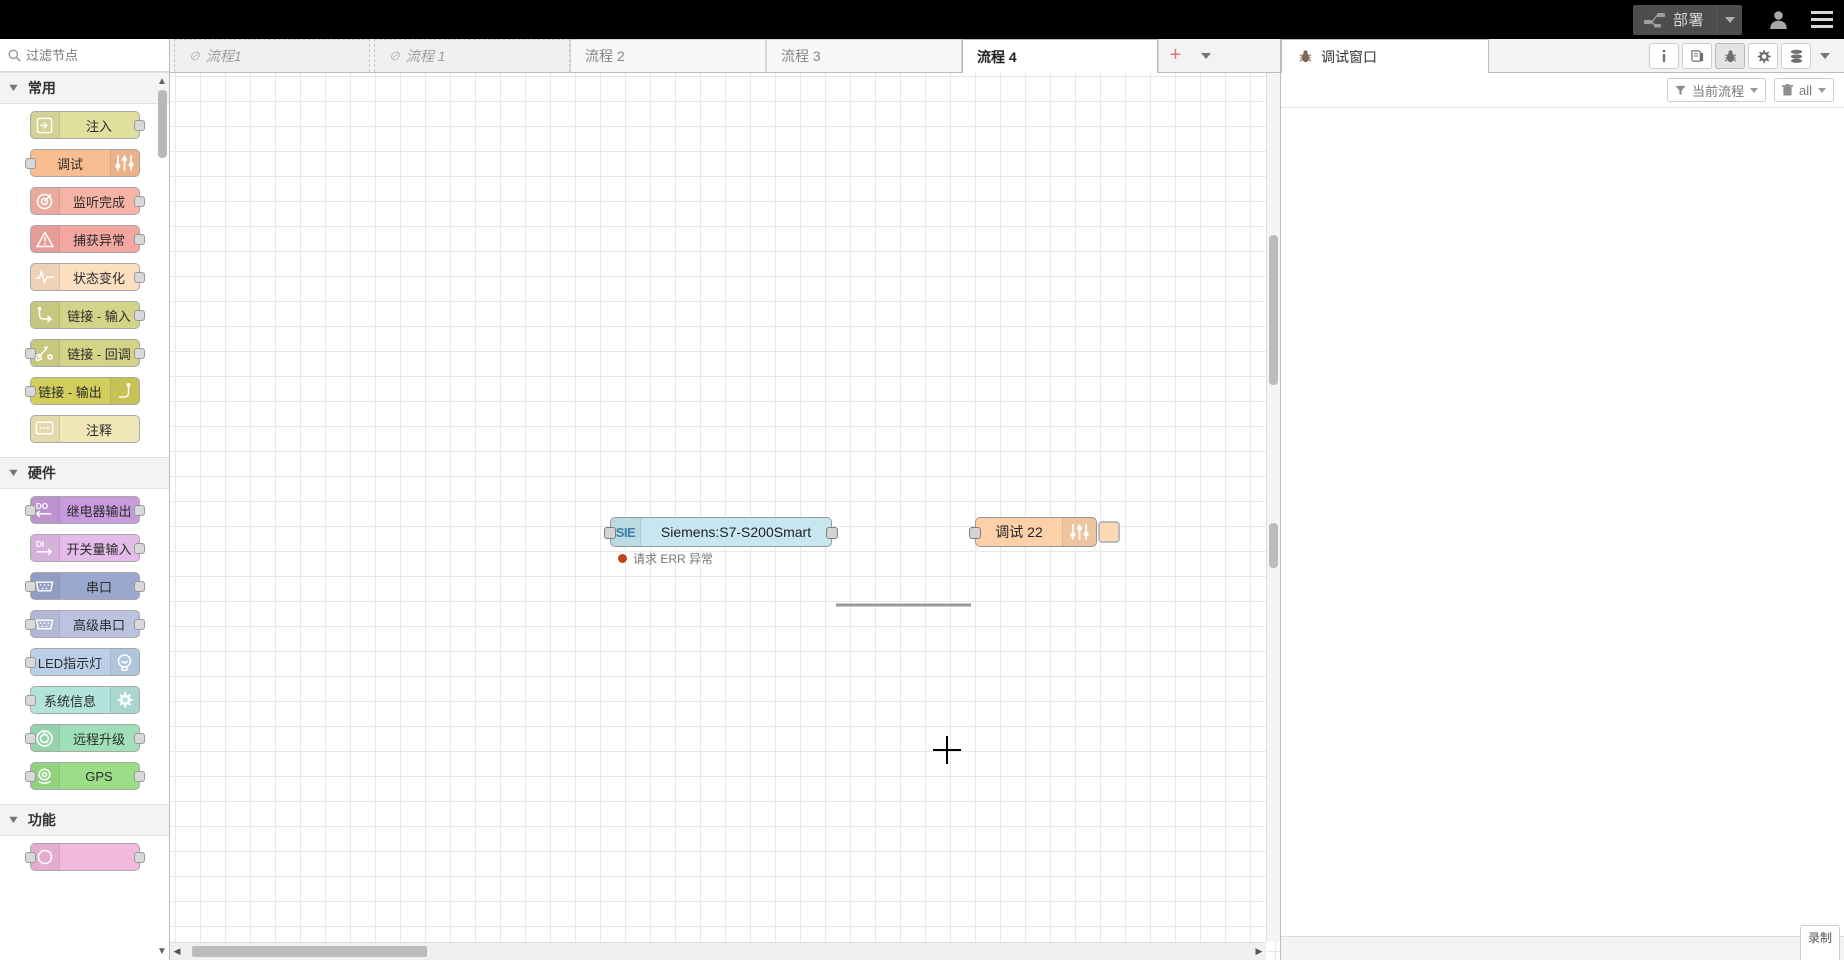 The image size is (1844, 960). Describe the element at coordinates (82, 662) in the screenshot. I see `palette-node: LED指示灯` at that location.